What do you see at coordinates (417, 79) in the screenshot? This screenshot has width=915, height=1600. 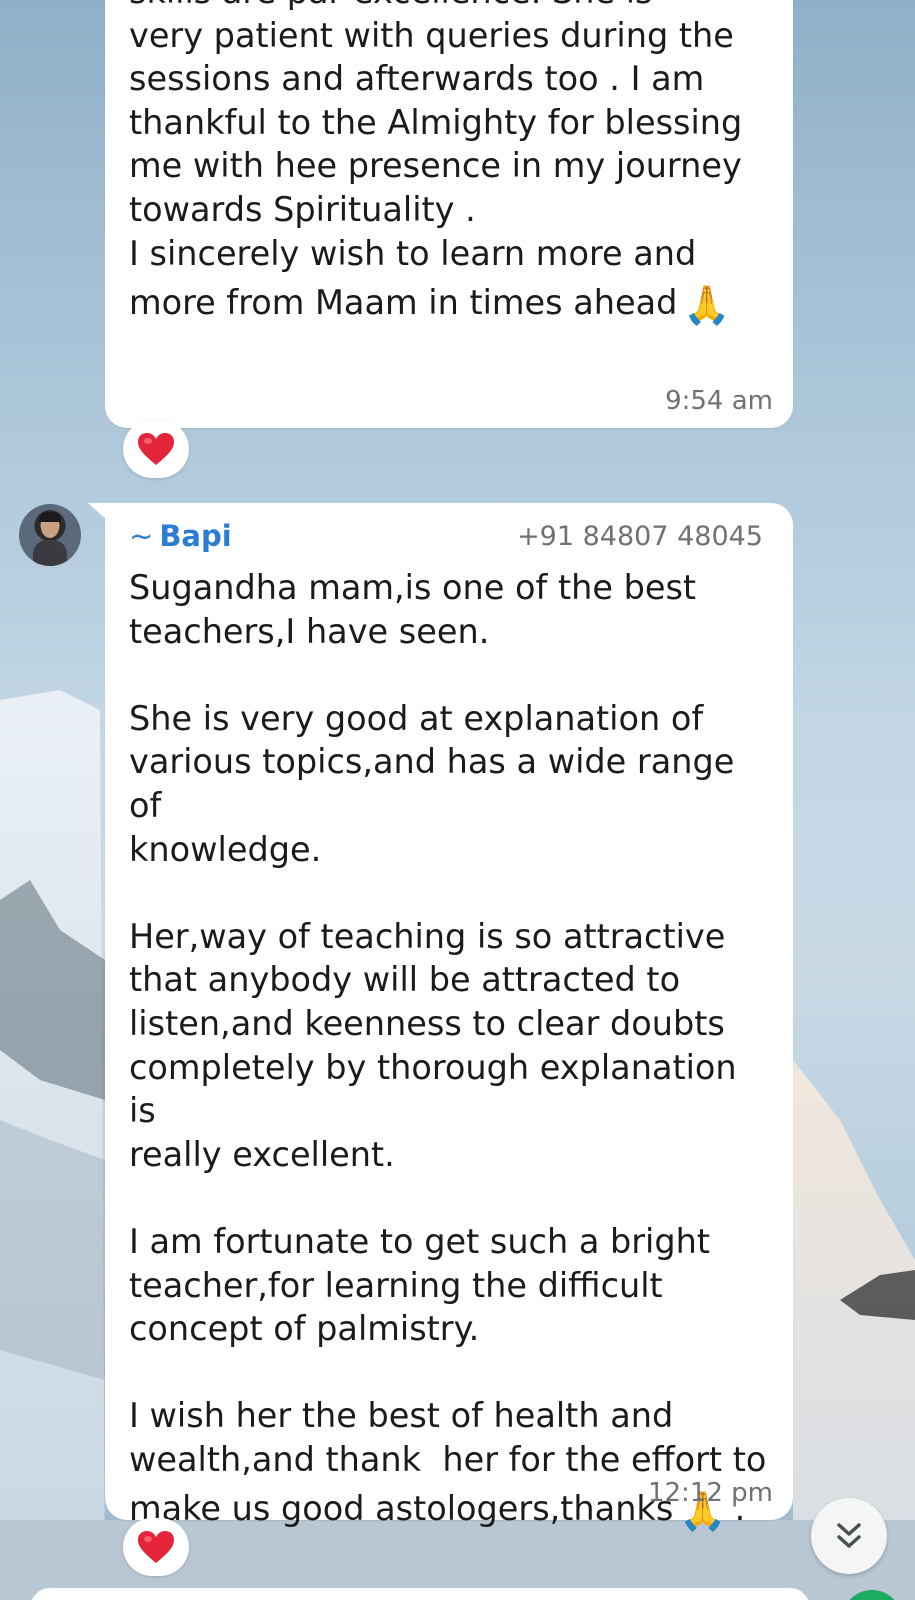 I see `message-line: sessions and afterwards too . I am` at bounding box center [417, 79].